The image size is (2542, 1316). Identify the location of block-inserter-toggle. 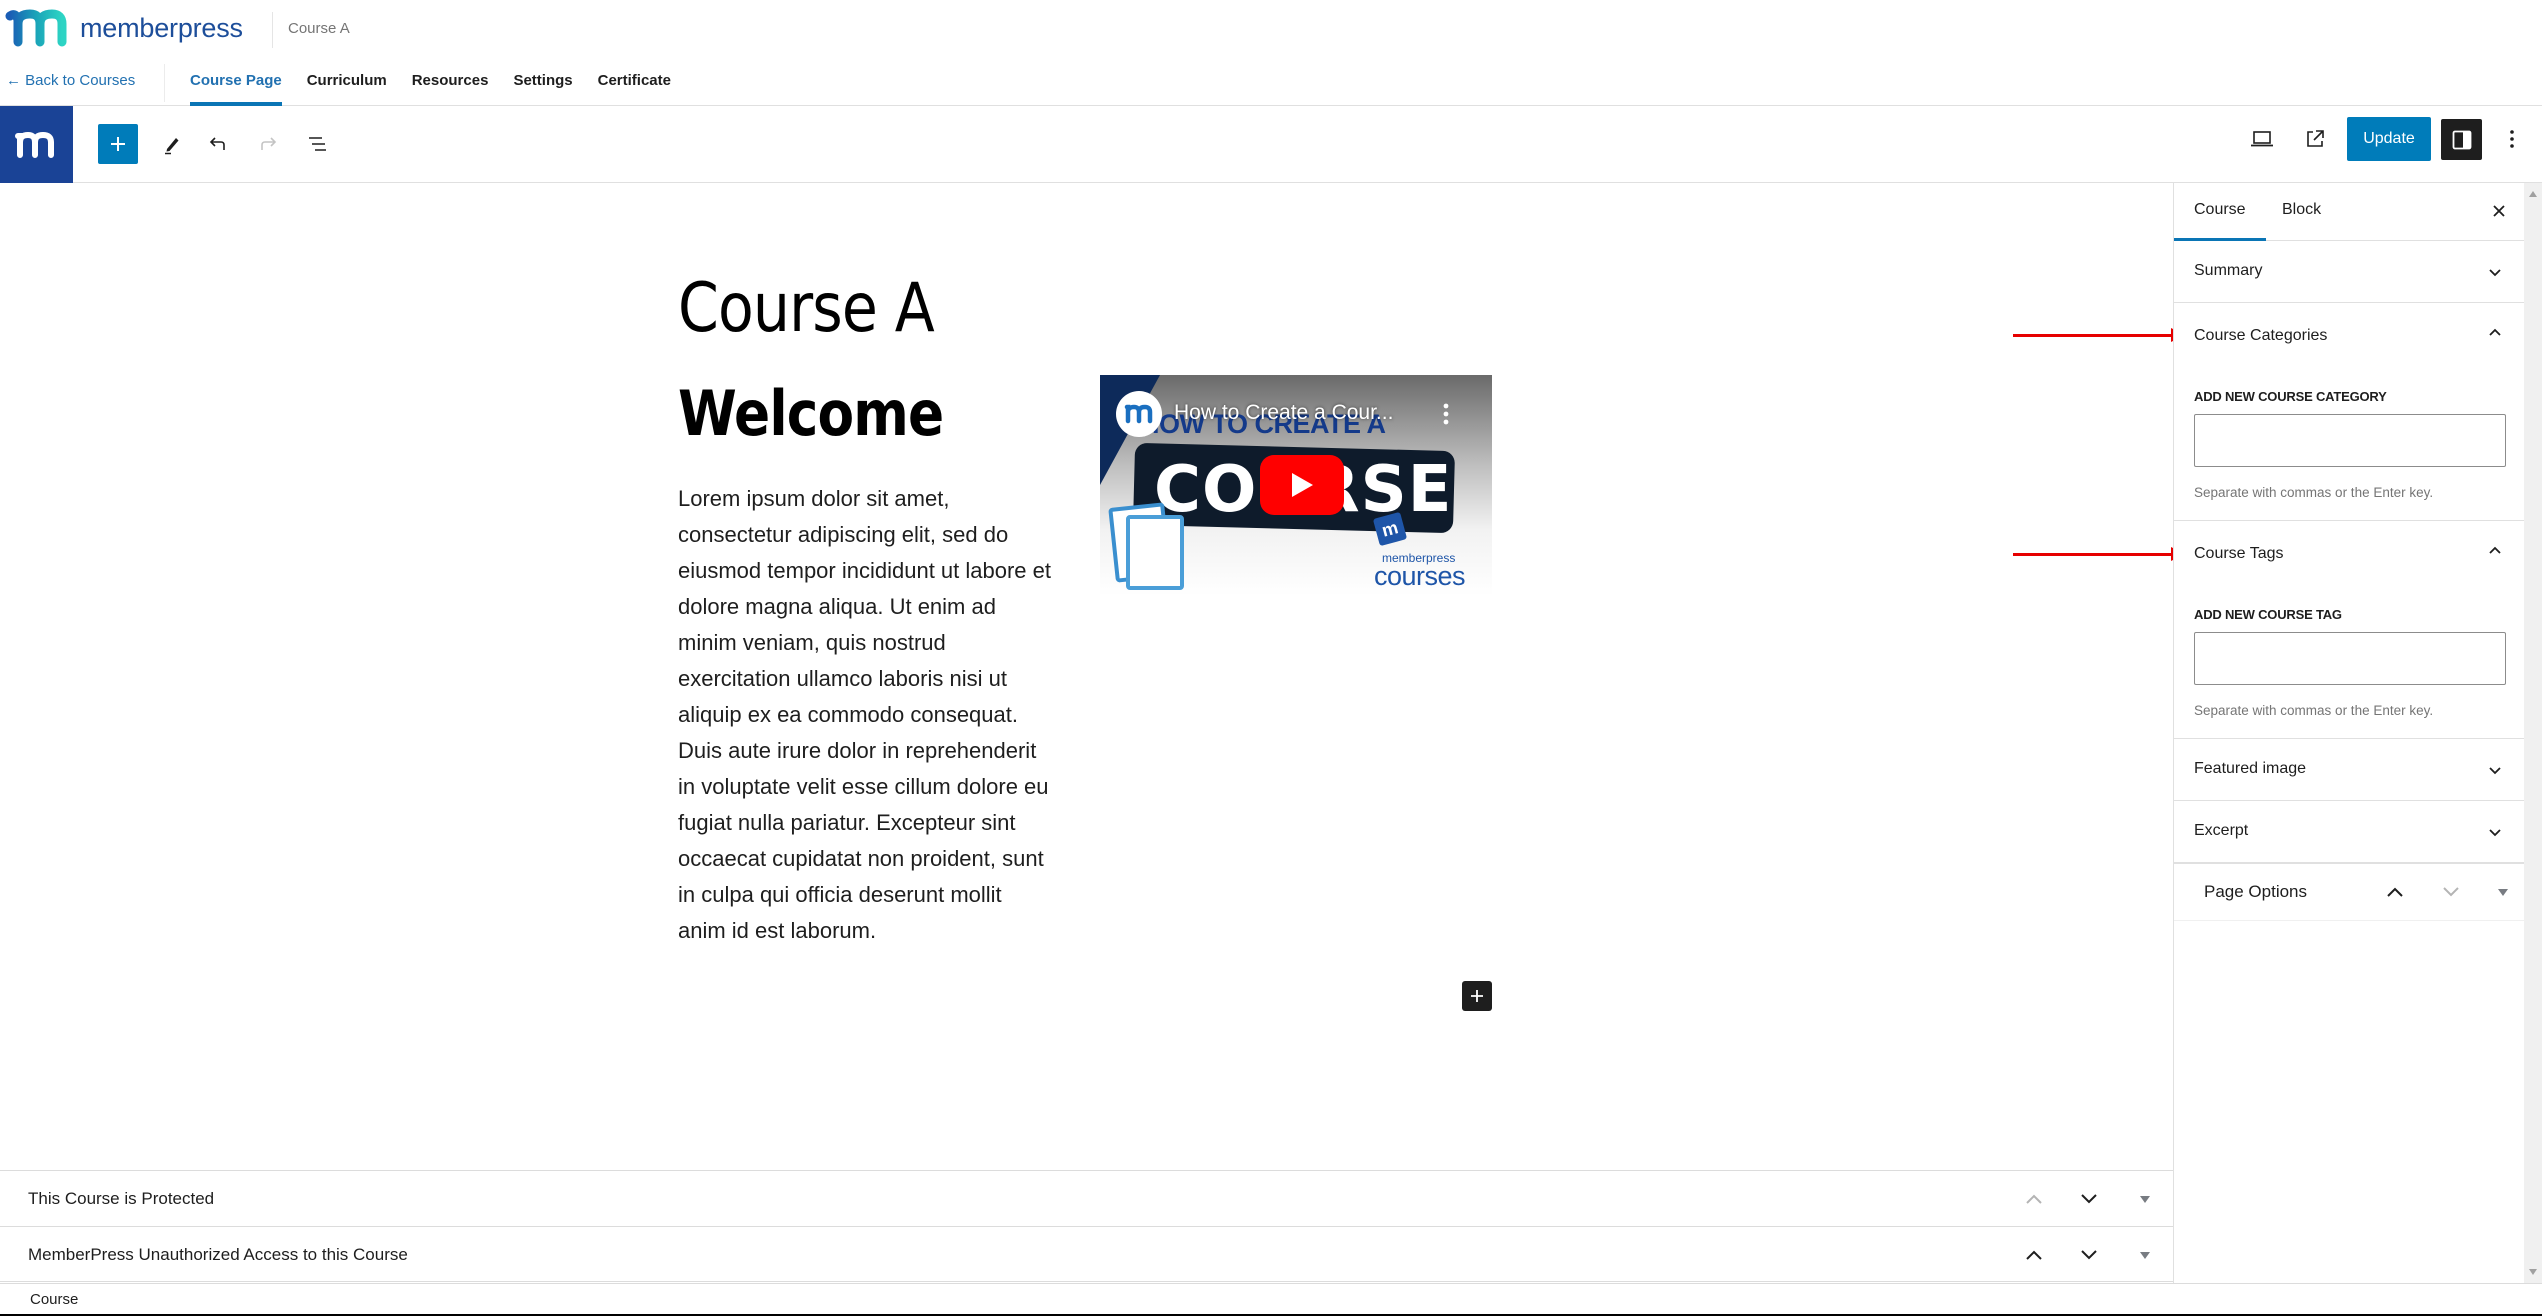
(118, 144).